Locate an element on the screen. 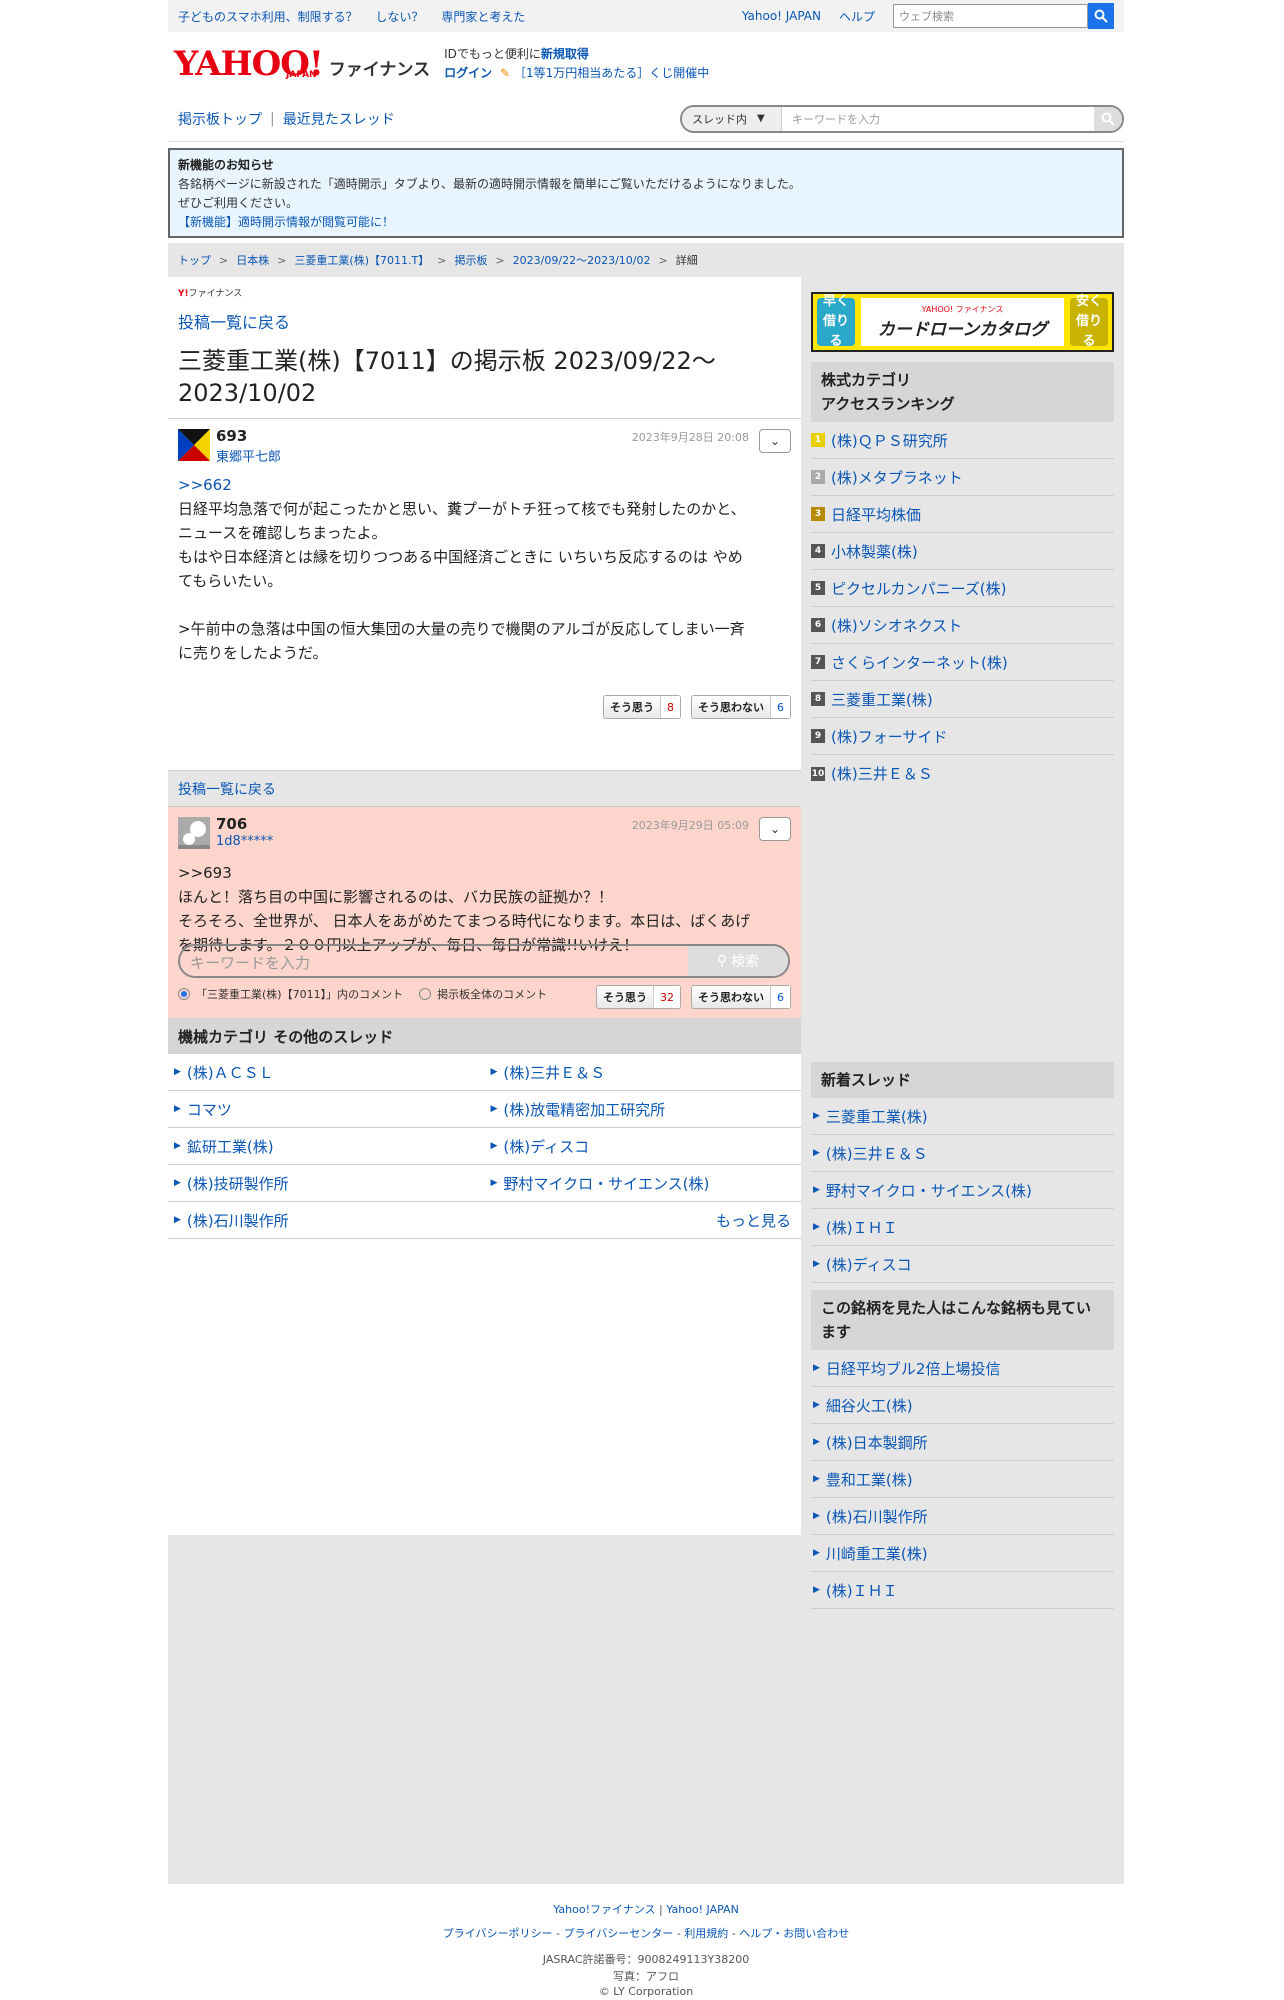  list-item: ▶ コマツ is located at coordinates (326, 1109).